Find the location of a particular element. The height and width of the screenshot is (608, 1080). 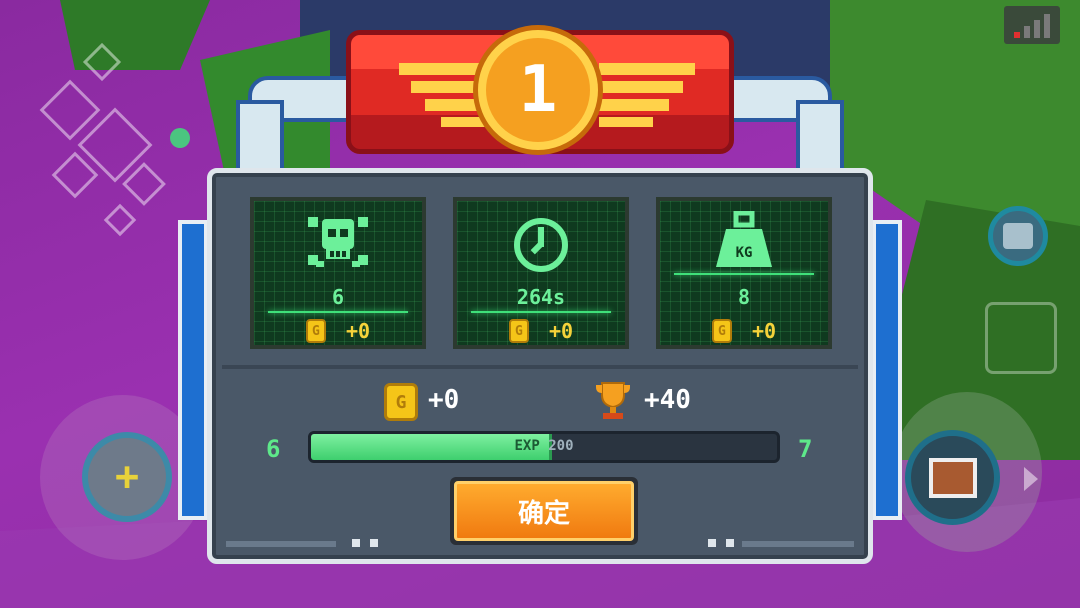

add-button: + is located at coordinates (127, 477).